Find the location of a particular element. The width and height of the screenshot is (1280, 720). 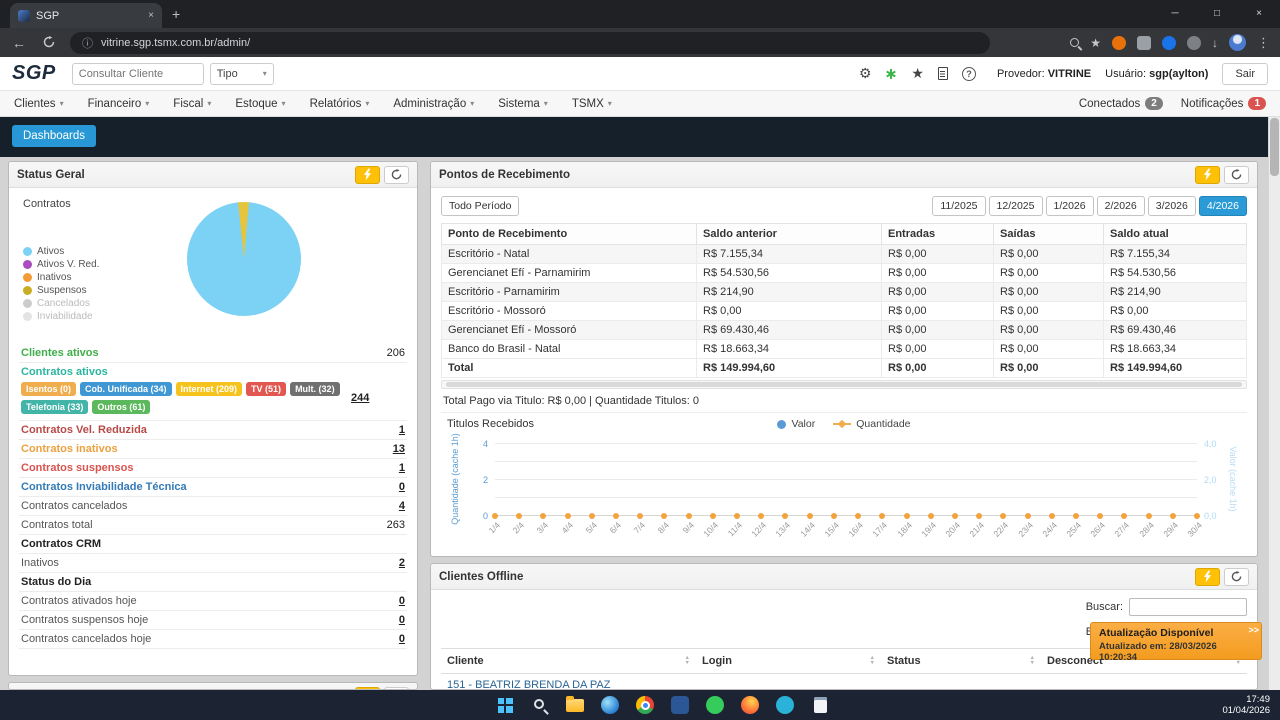

taskbar-icon-firefox is located at coordinates (750, 705).